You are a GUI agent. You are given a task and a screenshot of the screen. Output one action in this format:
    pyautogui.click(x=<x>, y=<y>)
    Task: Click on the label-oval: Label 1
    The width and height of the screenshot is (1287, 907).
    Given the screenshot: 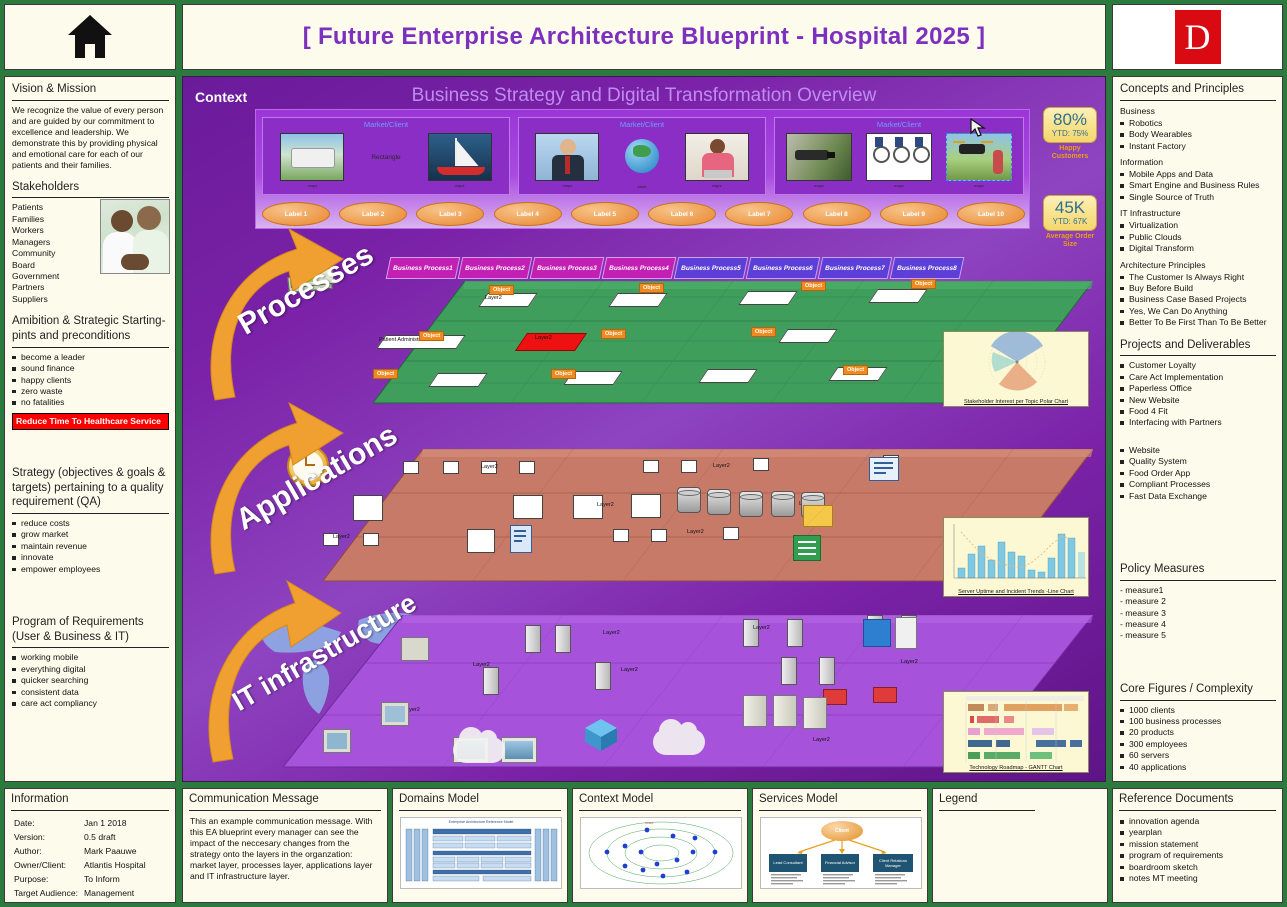 What is the action you would take?
    pyautogui.click(x=296, y=214)
    